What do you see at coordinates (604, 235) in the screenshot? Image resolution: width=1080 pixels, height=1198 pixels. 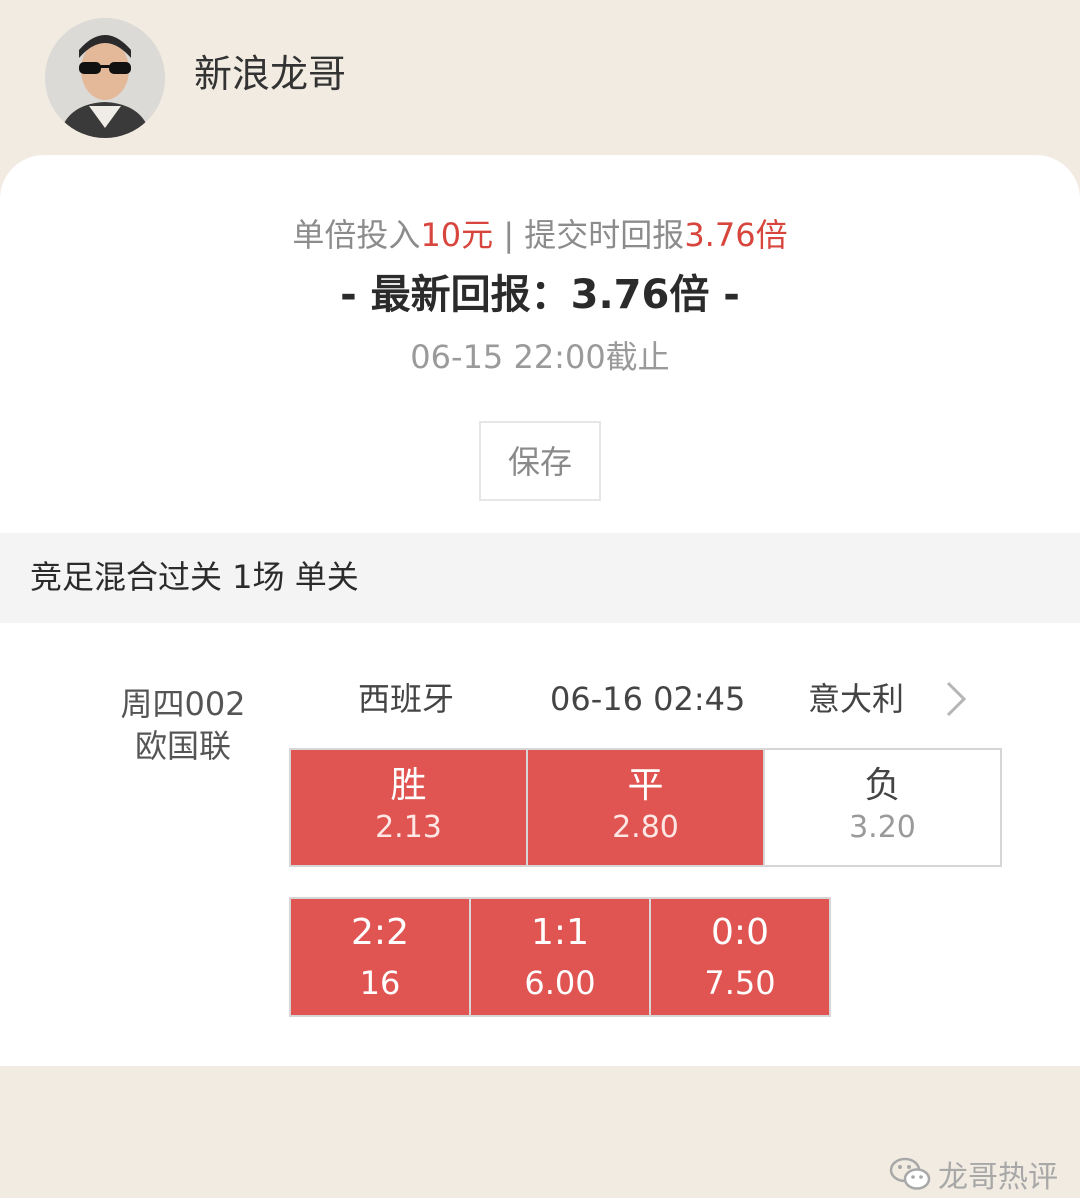 I see `submit-return-prefix: 提交时回报` at bounding box center [604, 235].